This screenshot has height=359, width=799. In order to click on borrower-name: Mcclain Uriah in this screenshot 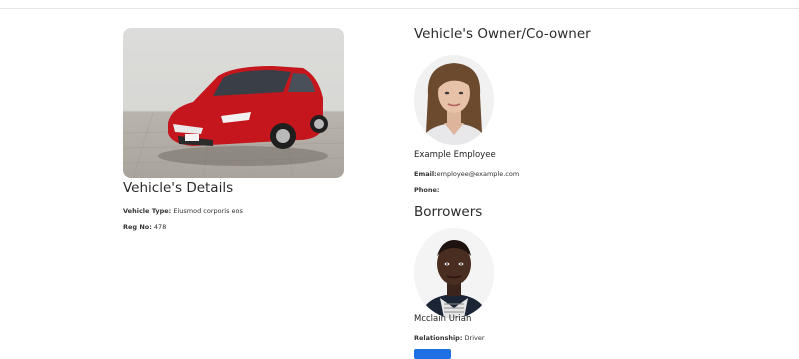, I will do `click(443, 319)`.